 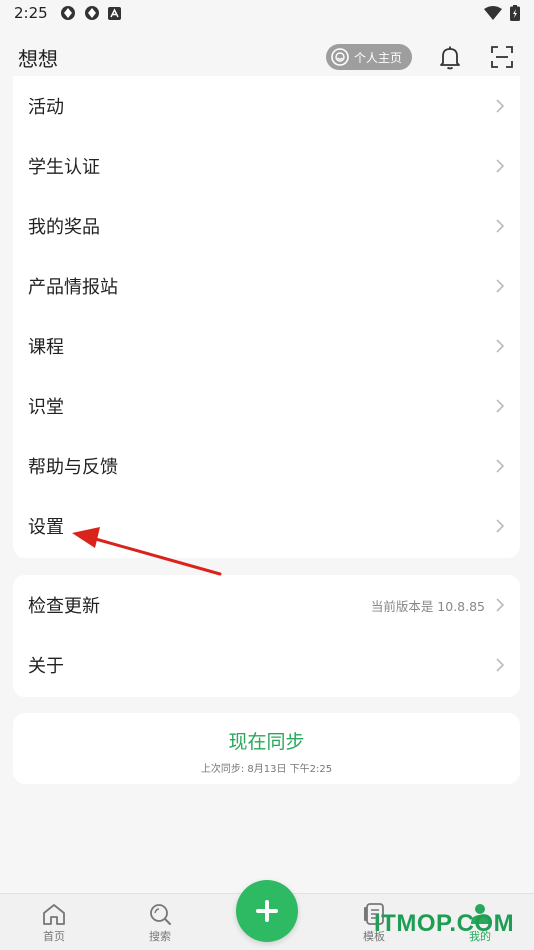 What do you see at coordinates (266, 742) in the screenshot?
I see `sync-title: 现在同步` at bounding box center [266, 742].